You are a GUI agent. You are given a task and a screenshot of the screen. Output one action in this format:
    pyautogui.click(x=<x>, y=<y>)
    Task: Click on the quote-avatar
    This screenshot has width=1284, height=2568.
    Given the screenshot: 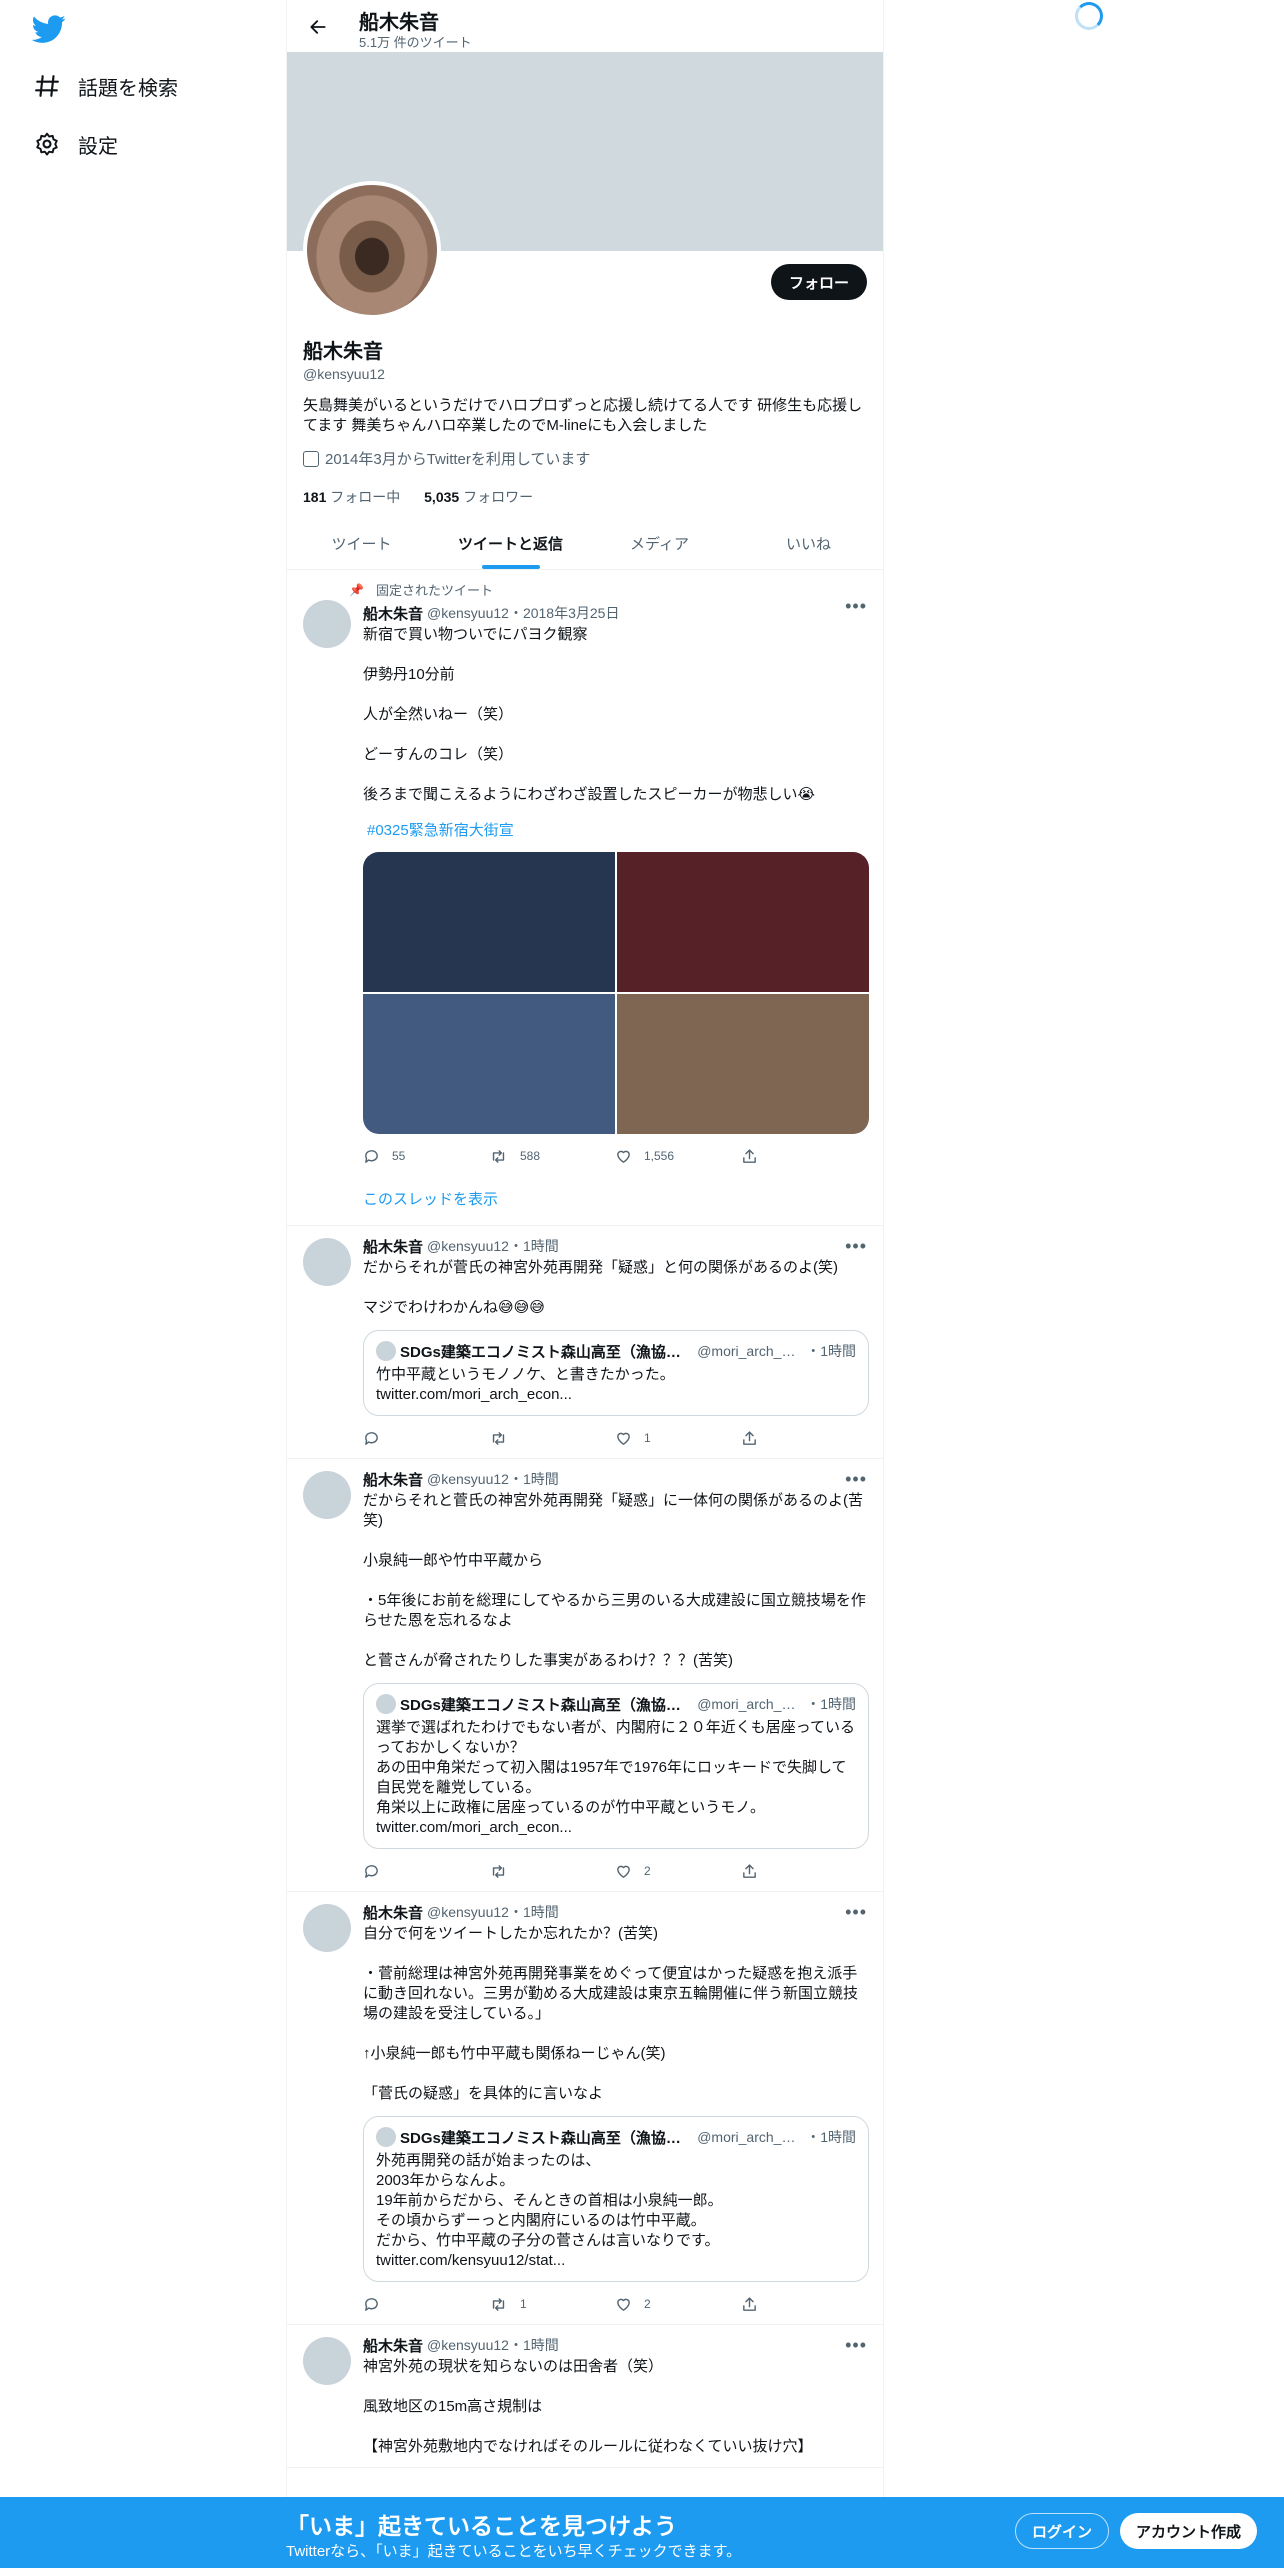 What is the action you would take?
    pyautogui.click(x=386, y=1351)
    